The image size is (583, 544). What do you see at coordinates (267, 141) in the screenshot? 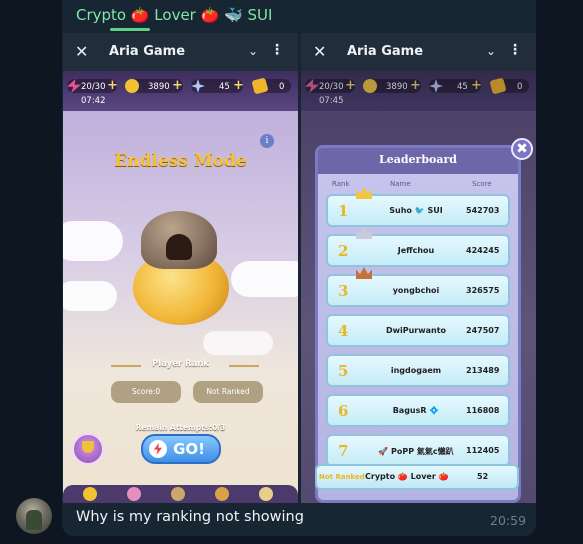
I see `info-icon: i` at bounding box center [267, 141].